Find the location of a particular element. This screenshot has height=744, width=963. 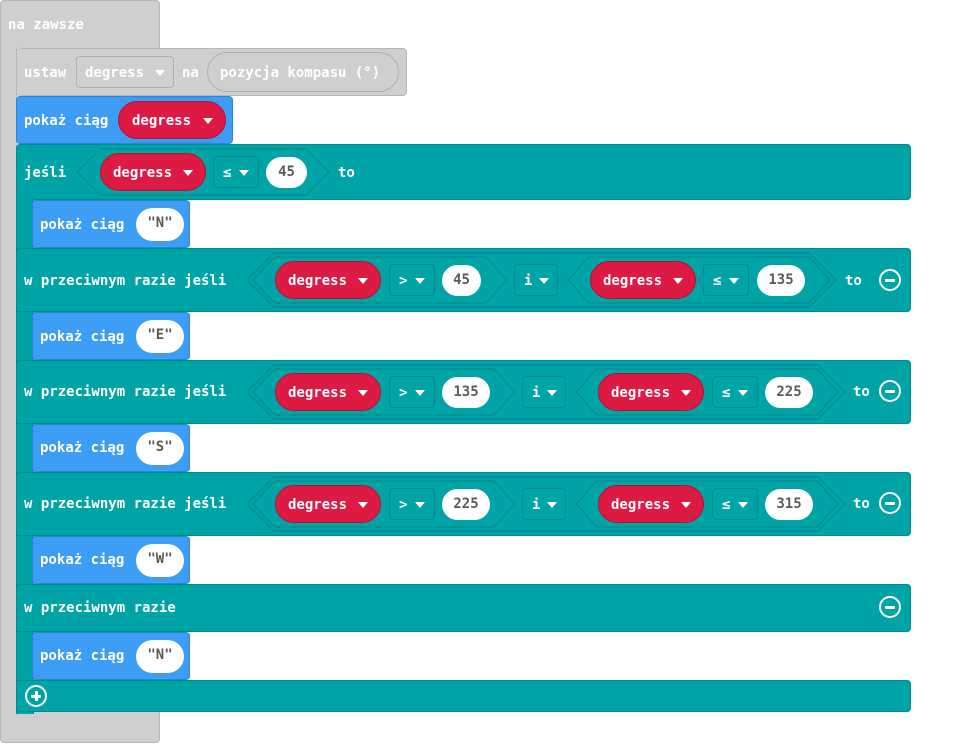

if-var-label: degress is located at coordinates (143, 173).